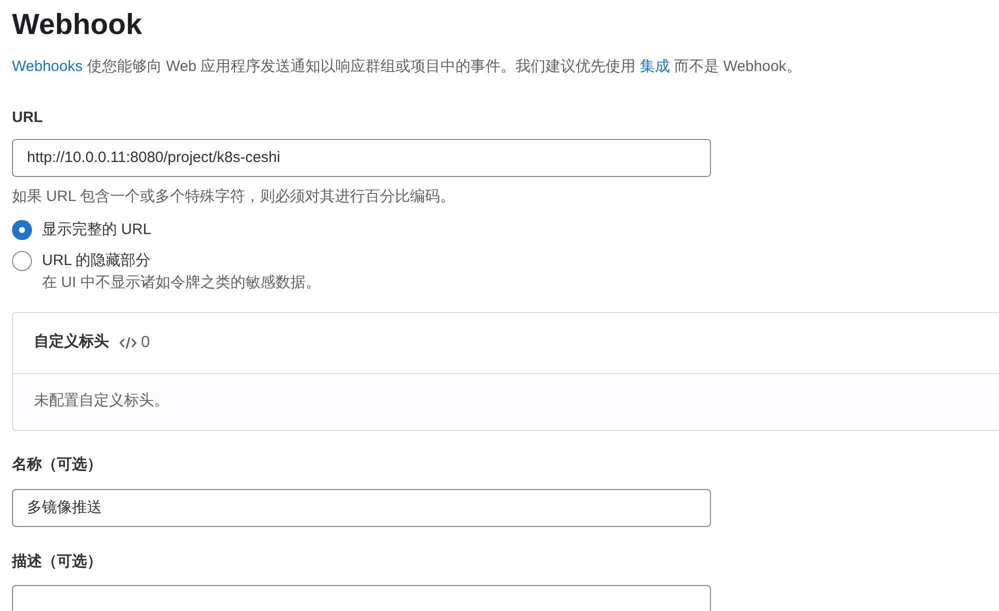  I want to click on link: 集成, so click(655, 66).